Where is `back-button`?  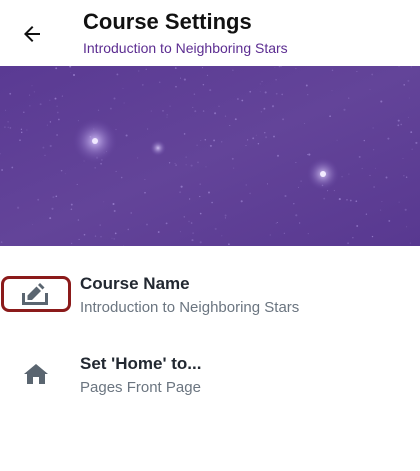
back-button is located at coordinates (32, 34).